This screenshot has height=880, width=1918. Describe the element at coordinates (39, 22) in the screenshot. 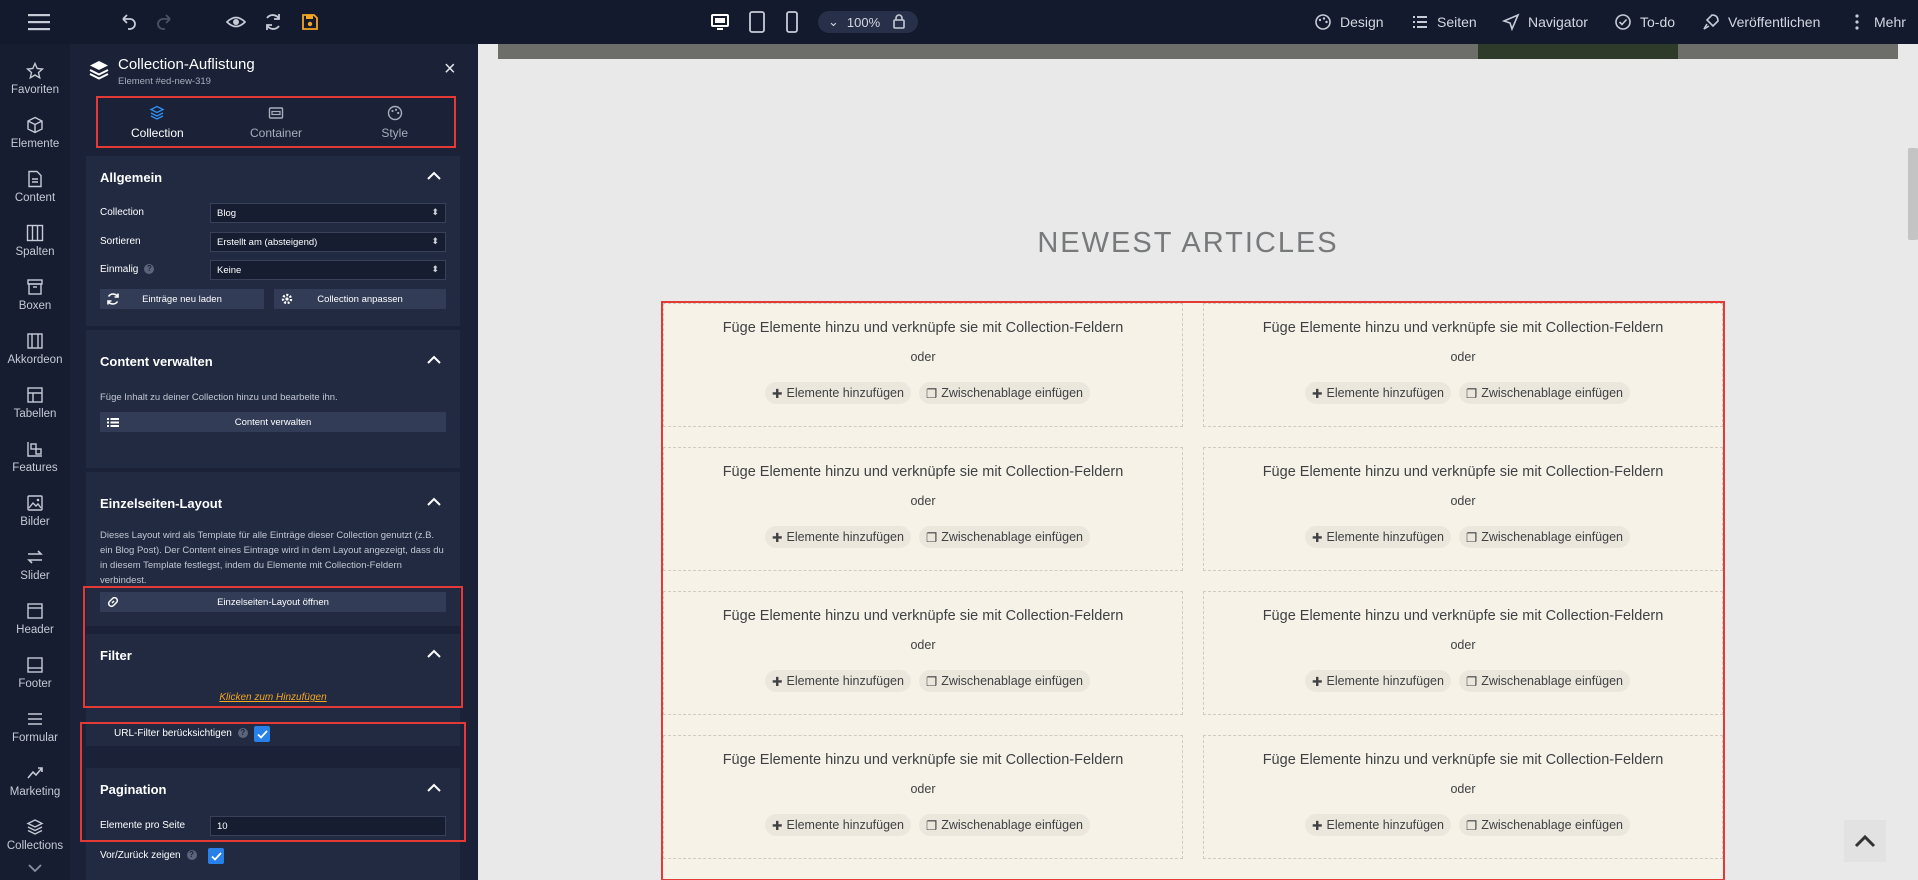

I see `menu-icon` at that location.